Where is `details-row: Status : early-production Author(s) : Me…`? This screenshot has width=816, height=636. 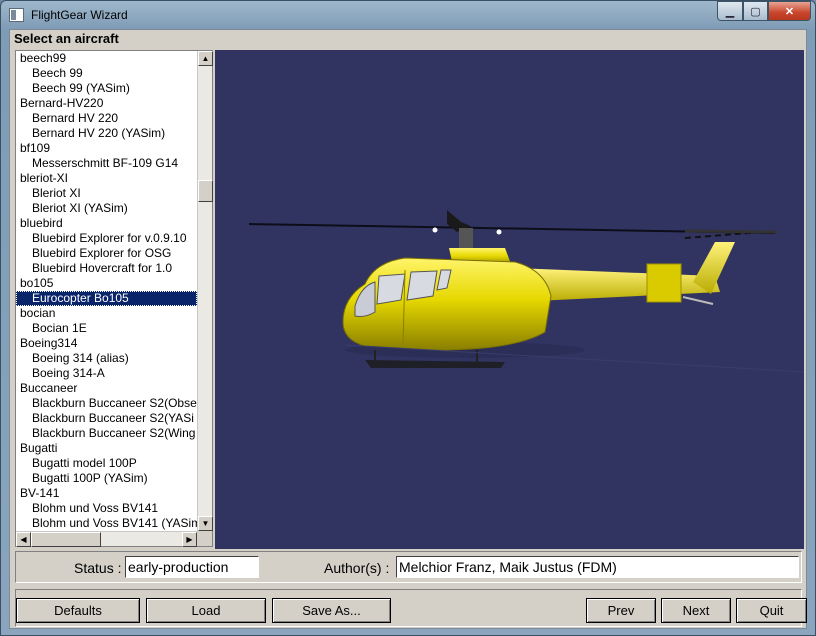
details-row: Status : early-production Author(s) : Me… is located at coordinates (408, 567).